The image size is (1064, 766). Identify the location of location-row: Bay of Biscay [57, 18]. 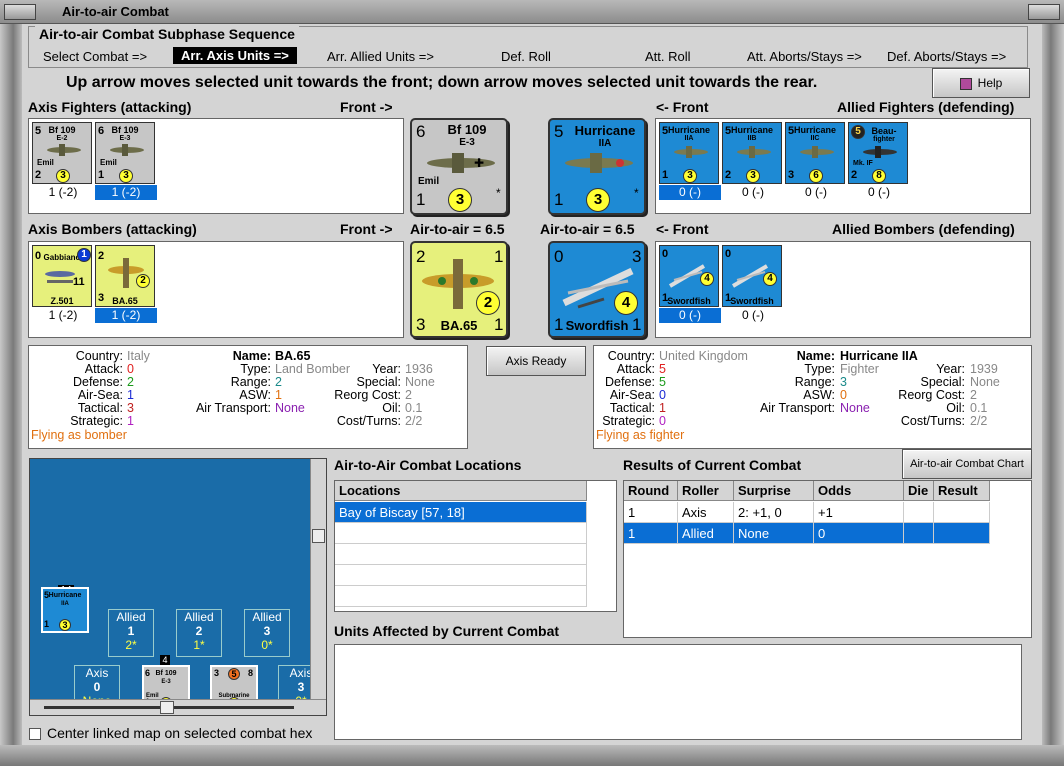
(461, 512).